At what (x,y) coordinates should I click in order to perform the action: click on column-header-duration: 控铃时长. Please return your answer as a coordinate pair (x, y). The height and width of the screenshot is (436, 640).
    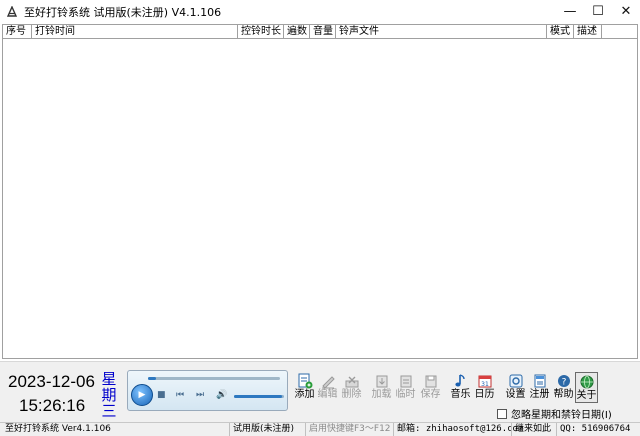
    Looking at the image, I should click on (261, 32).